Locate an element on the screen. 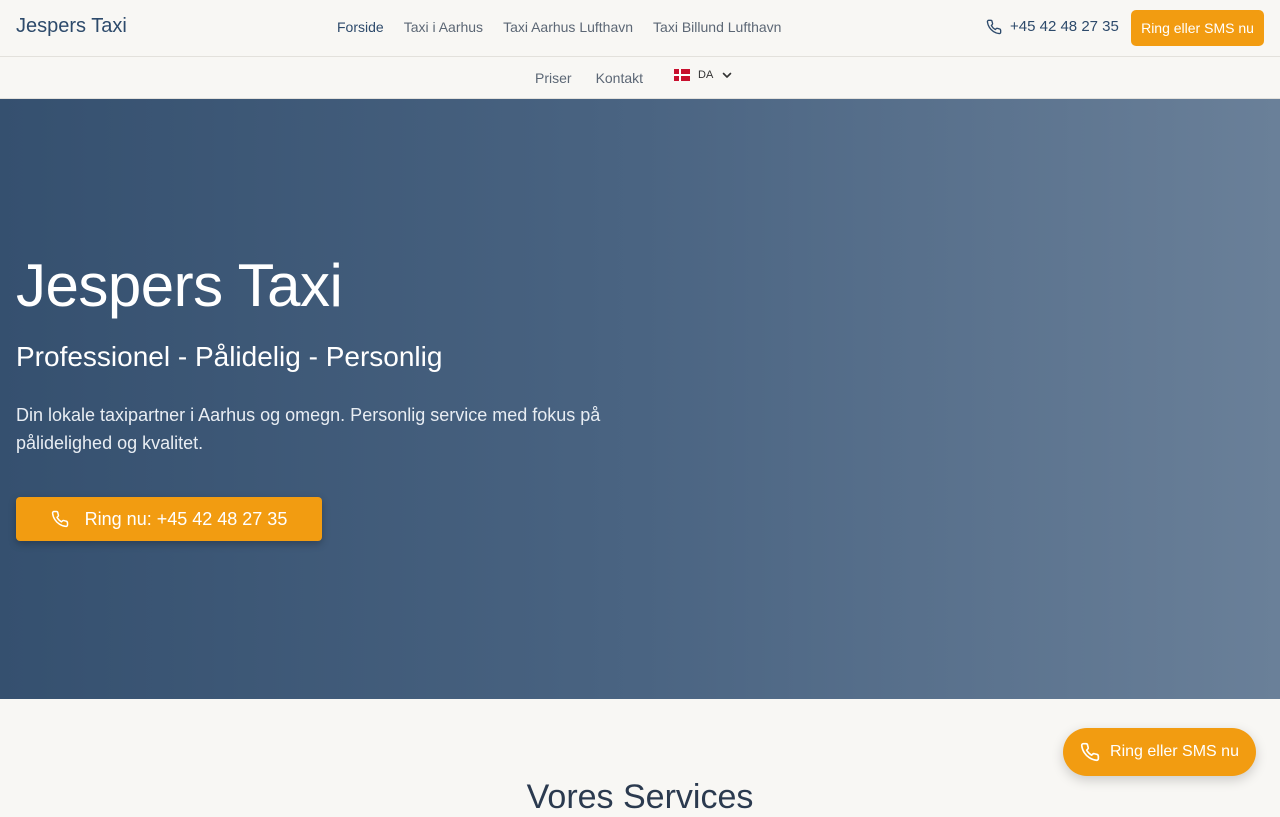  nav-link-priser: Priser is located at coordinates (553, 78).